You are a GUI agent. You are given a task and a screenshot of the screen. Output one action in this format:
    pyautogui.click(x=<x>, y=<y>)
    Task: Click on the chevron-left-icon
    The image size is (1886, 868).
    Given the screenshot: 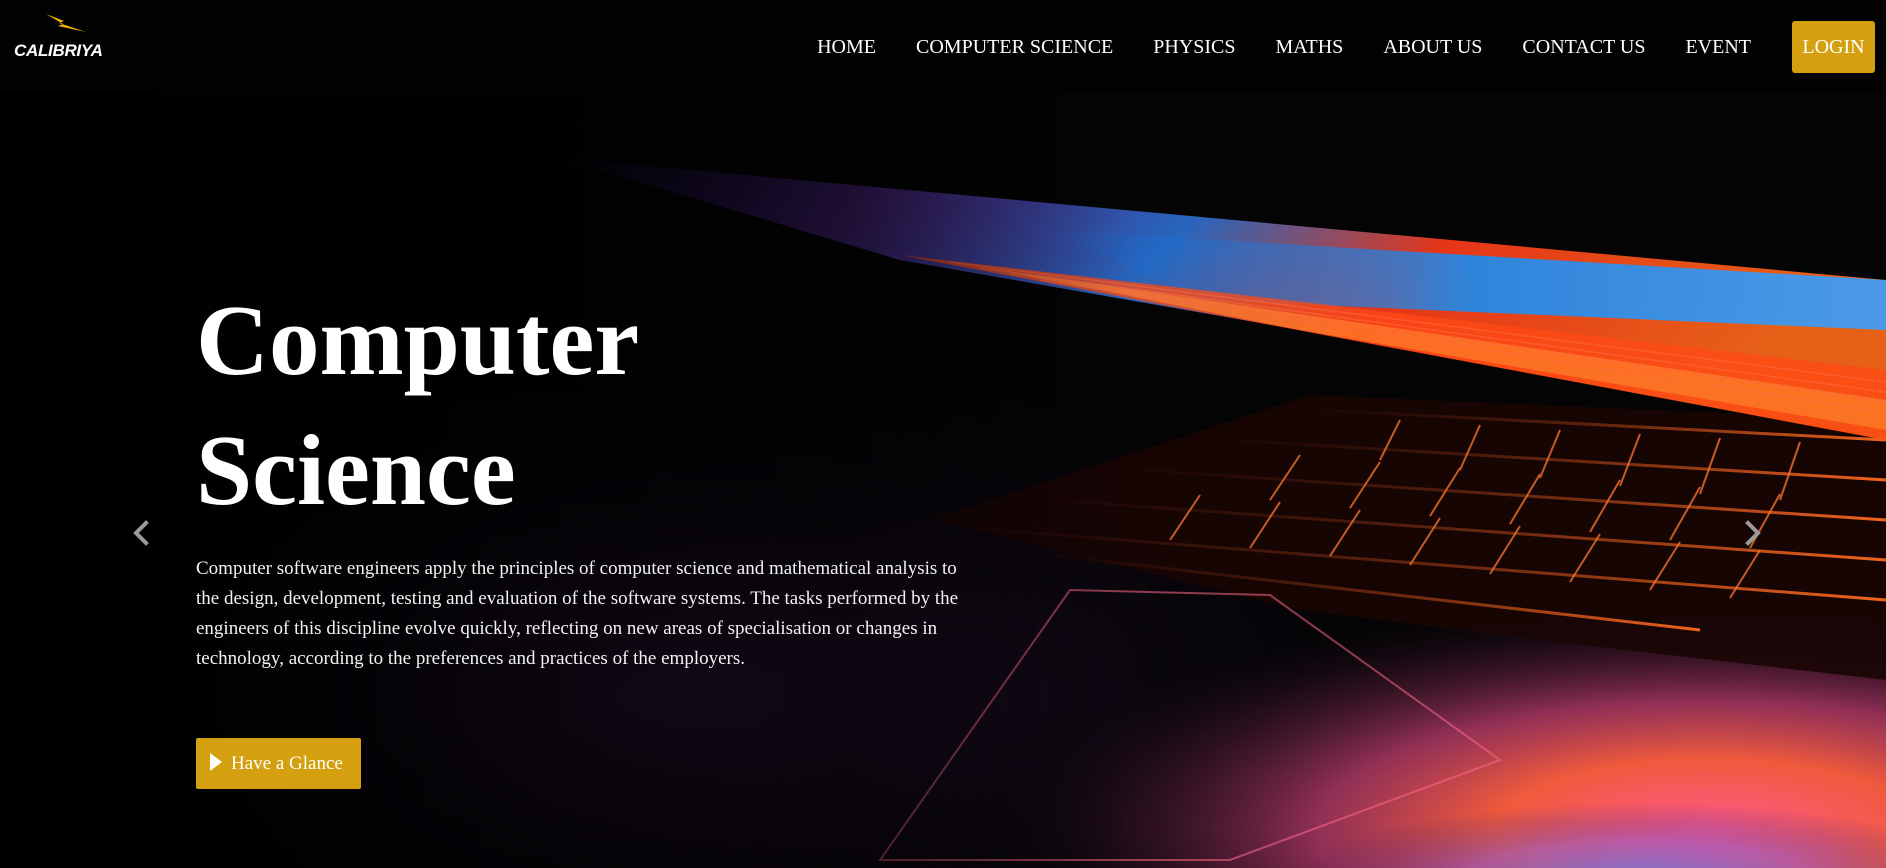 What is the action you would take?
    pyautogui.click(x=141, y=533)
    